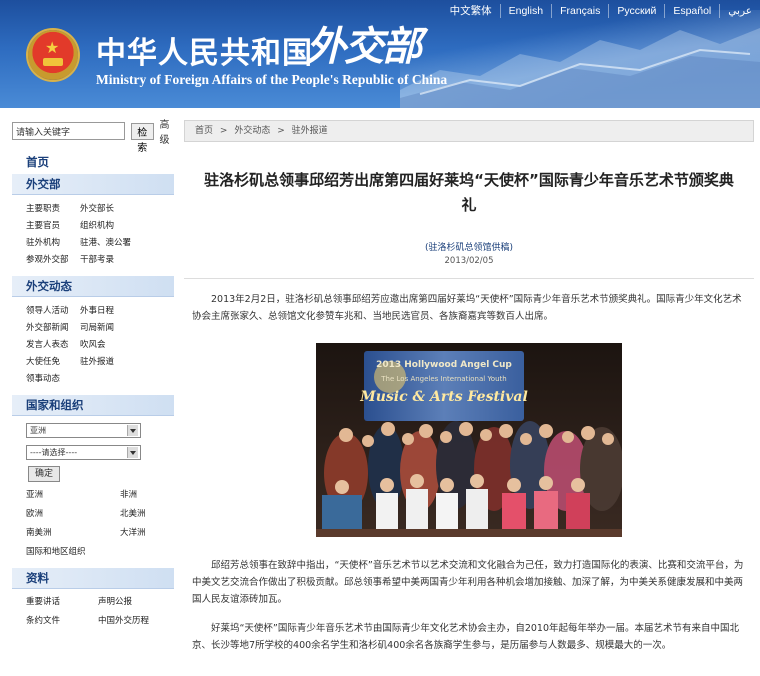 This screenshot has height=676, width=760. Describe the element at coordinates (110, 344) in the screenshot. I see `sidebar-link: 吹风会` at that location.